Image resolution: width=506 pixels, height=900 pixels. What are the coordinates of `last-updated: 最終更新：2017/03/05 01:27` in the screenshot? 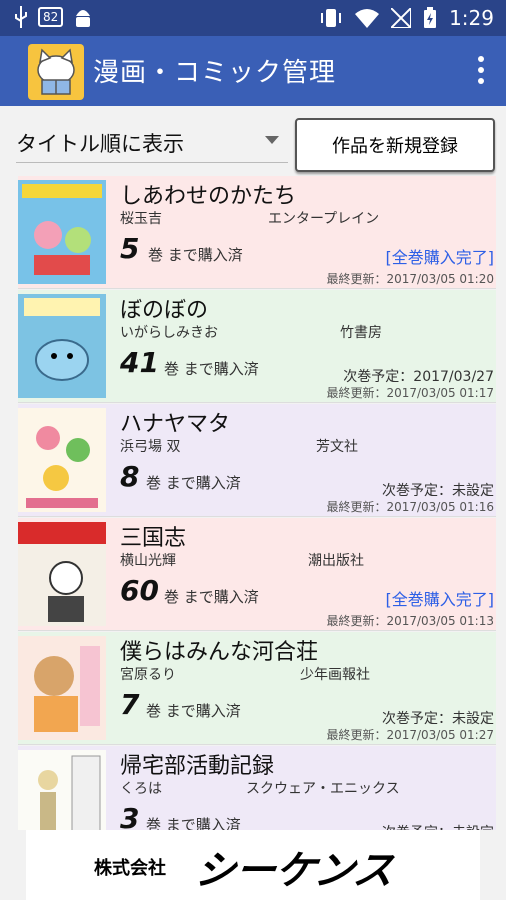 It's located at (410, 735).